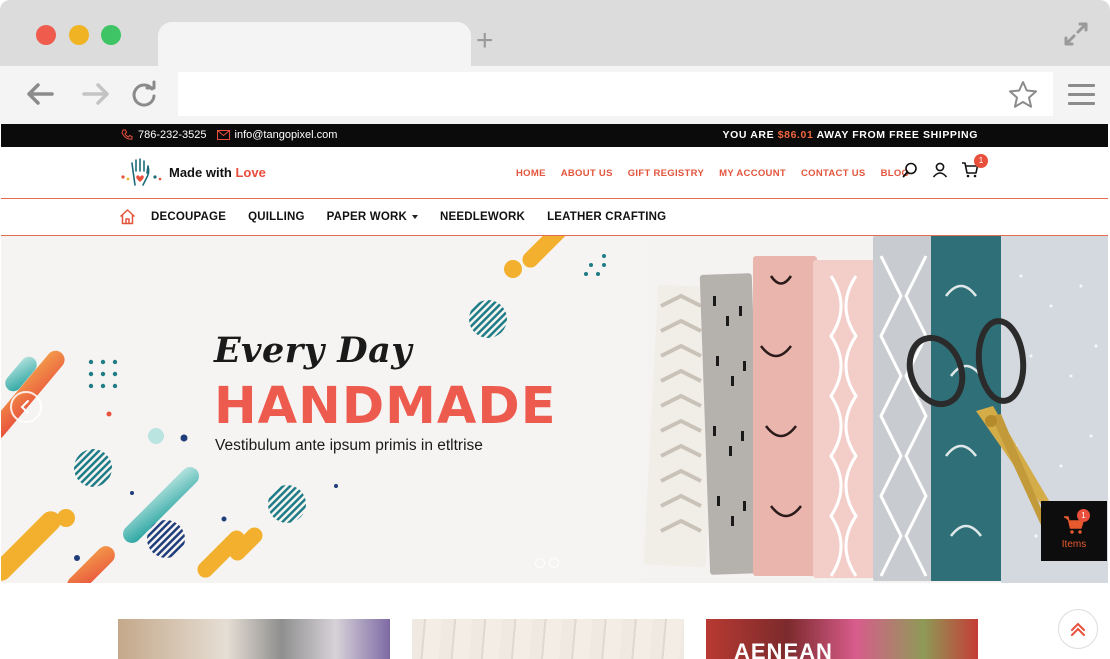 This screenshot has height=659, width=1110. I want to click on floating-cart-widget: 1 Items, so click(1074, 531).